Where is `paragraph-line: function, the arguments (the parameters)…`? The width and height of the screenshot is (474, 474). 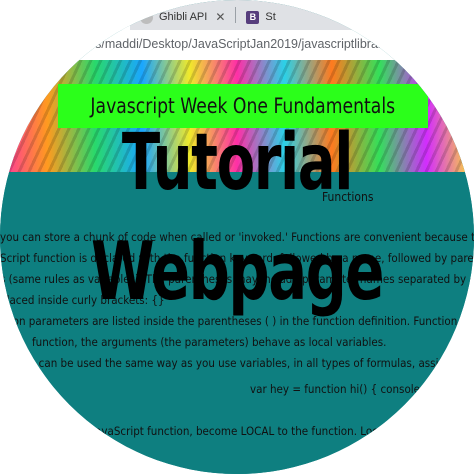 paragraph-line: function, the arguments (the parameters)… is located at coordinates (209, 342).